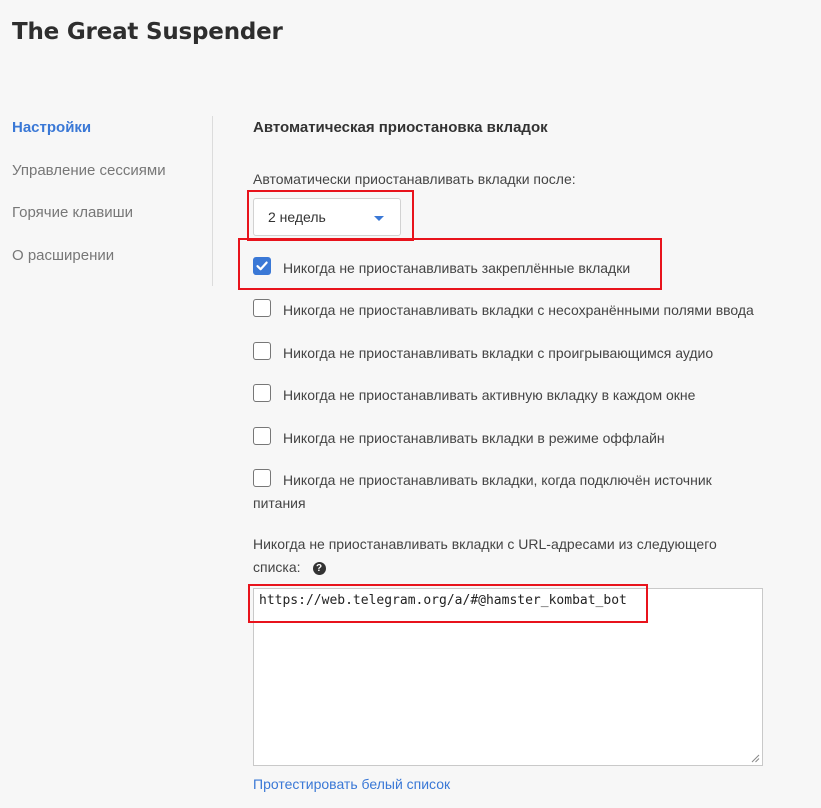 The height and width of the screenshot is (808, 821). What do you see at coordinates (351, 784) in the screenshot?
I see `test-whitelist-link: Протестировать белый список` at bounding box center [351, 784].